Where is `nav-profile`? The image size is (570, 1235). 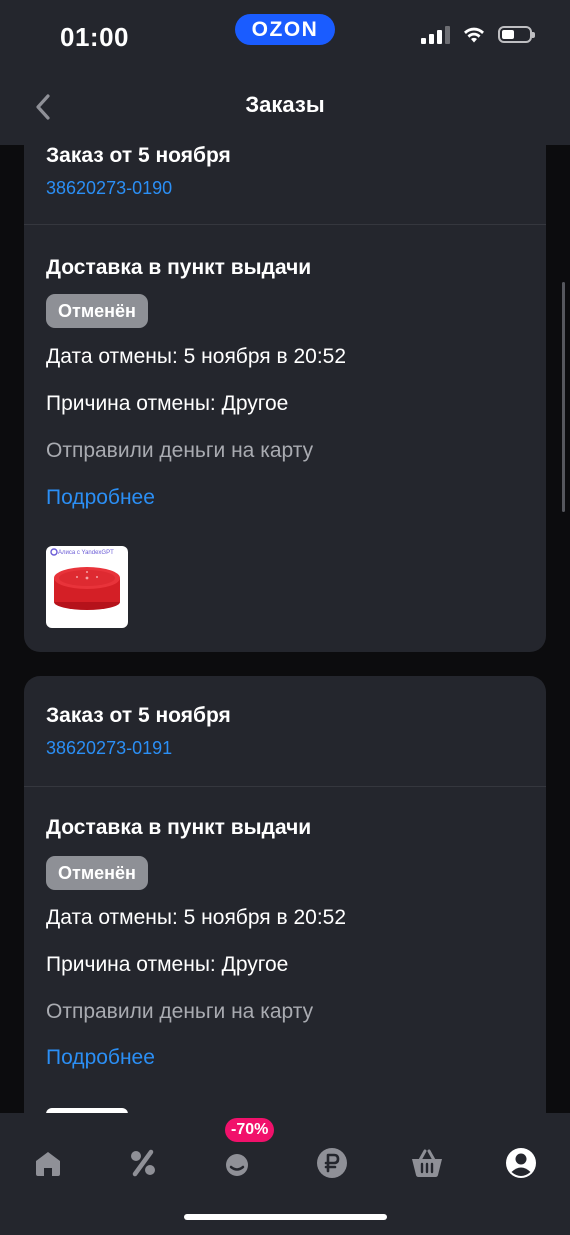 nav-profile is located at coordinates (521, 1163).